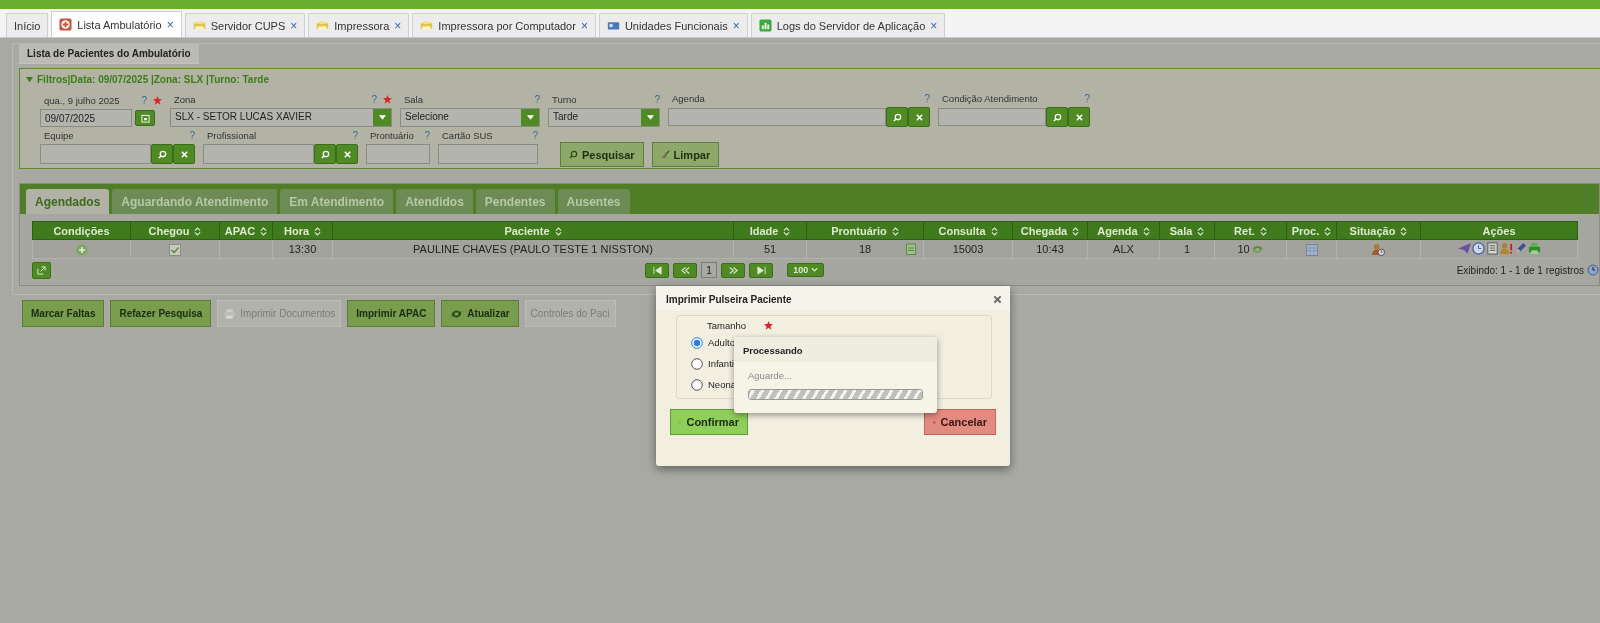 This screenshot has width=1600, height=623. I want to click on cancel-button: Cancelar, so click(960, 422).